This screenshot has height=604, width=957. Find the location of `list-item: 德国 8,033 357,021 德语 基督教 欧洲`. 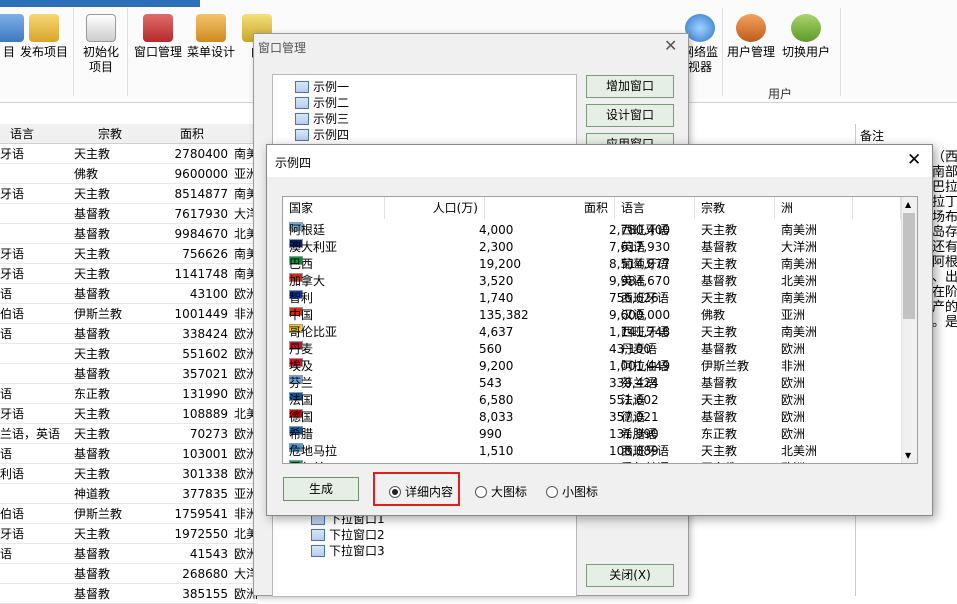

list-item: 德国 8,033 357,021 德语 基督教 欧洲 is located at coordinates (592, 417).